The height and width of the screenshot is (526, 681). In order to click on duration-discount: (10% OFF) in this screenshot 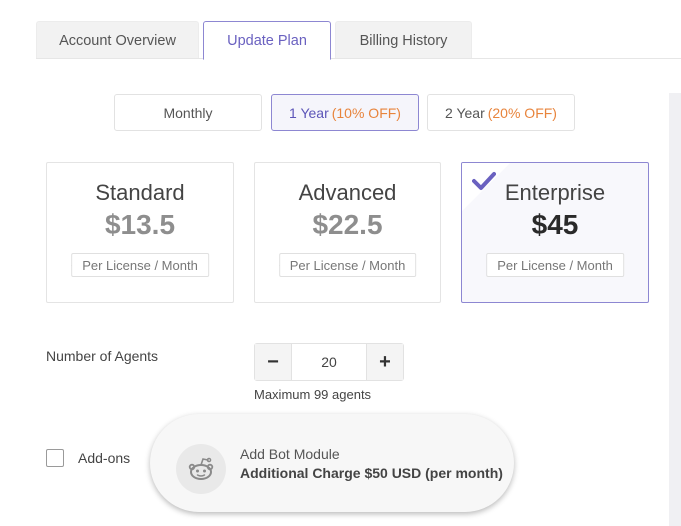, I will do `click(366, 112)`.